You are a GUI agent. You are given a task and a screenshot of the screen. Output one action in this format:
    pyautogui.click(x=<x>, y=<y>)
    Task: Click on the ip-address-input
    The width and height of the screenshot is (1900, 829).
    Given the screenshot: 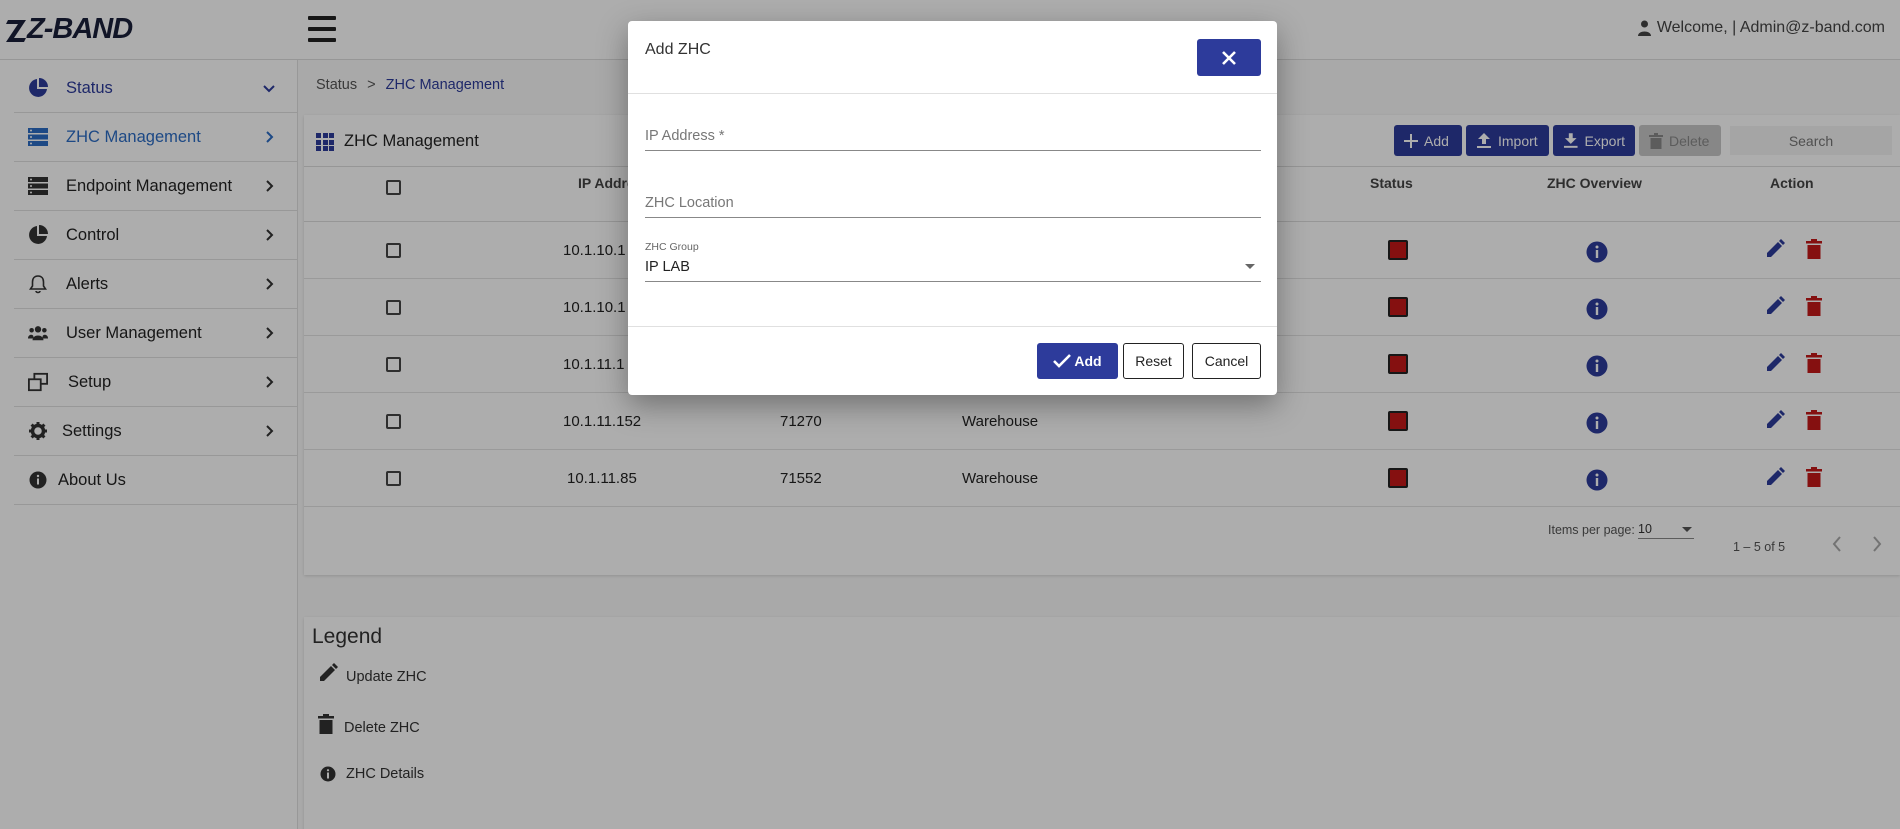 What is the action you would take?
    pyautogui.click(x=953, y=139)
    